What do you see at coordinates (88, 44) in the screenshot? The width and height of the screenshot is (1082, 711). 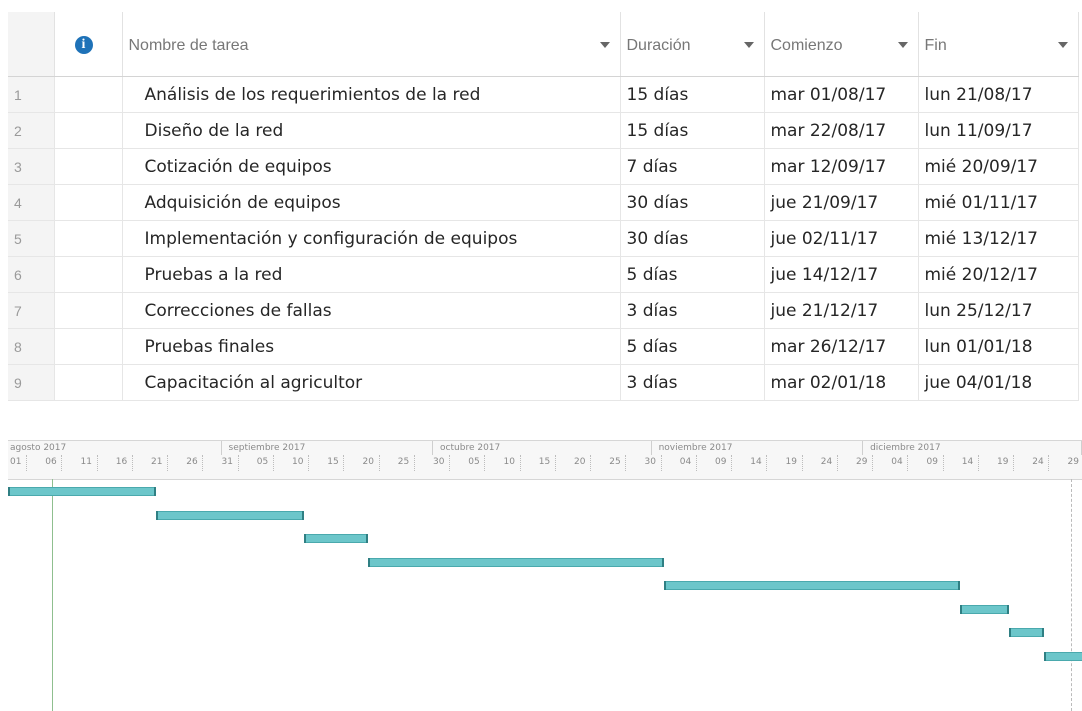 I see `info-column-header: i` at bounding box center [88, 44].